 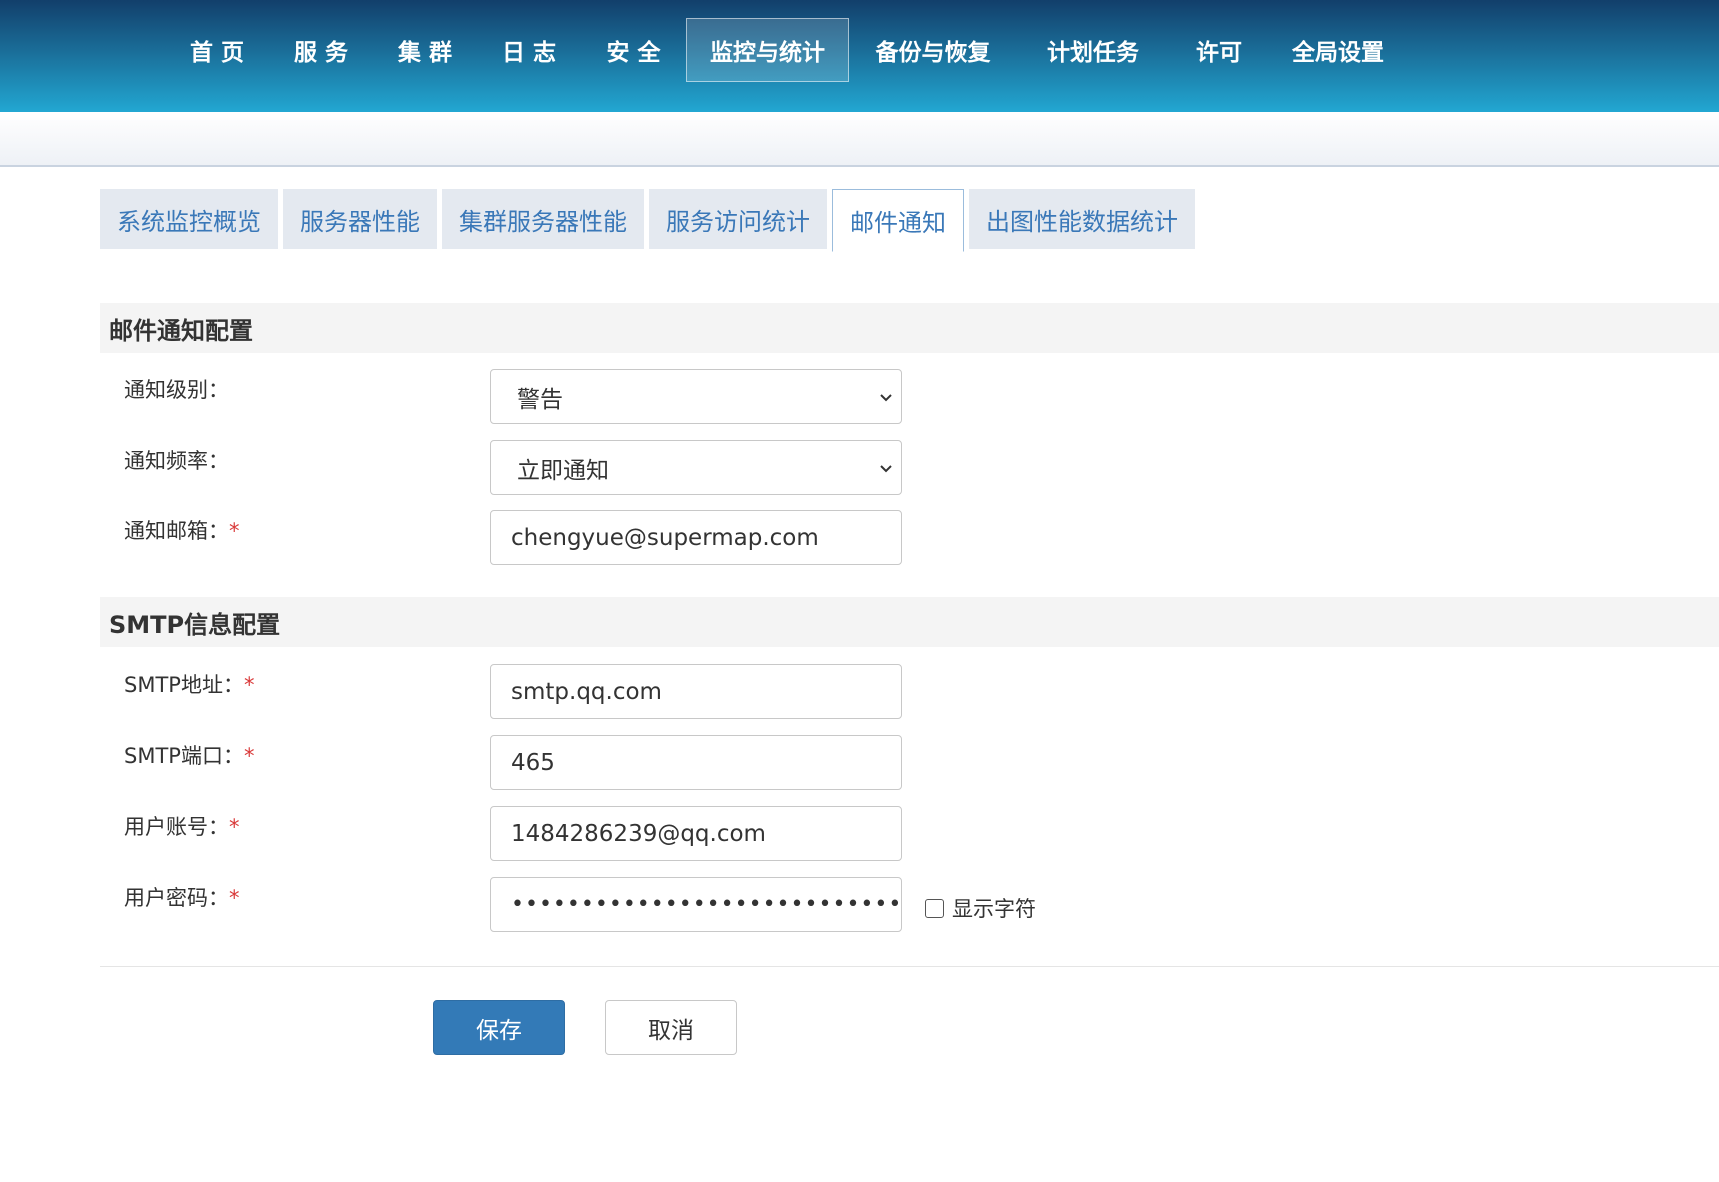 What do you see at coordinates (425, 50) in the screenshot?
I see `nav-item-cluster: 集 群` at bounding box center [425, 50].